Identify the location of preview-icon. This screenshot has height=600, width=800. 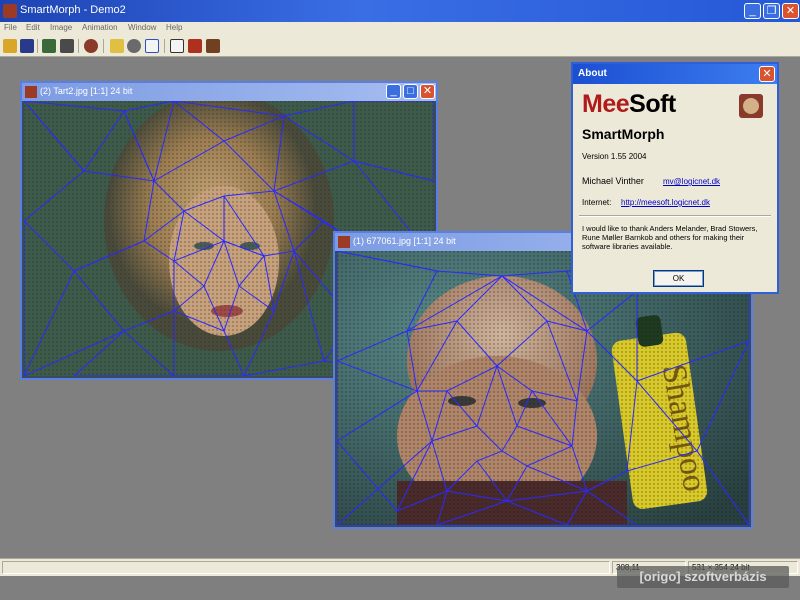
(213, 46).